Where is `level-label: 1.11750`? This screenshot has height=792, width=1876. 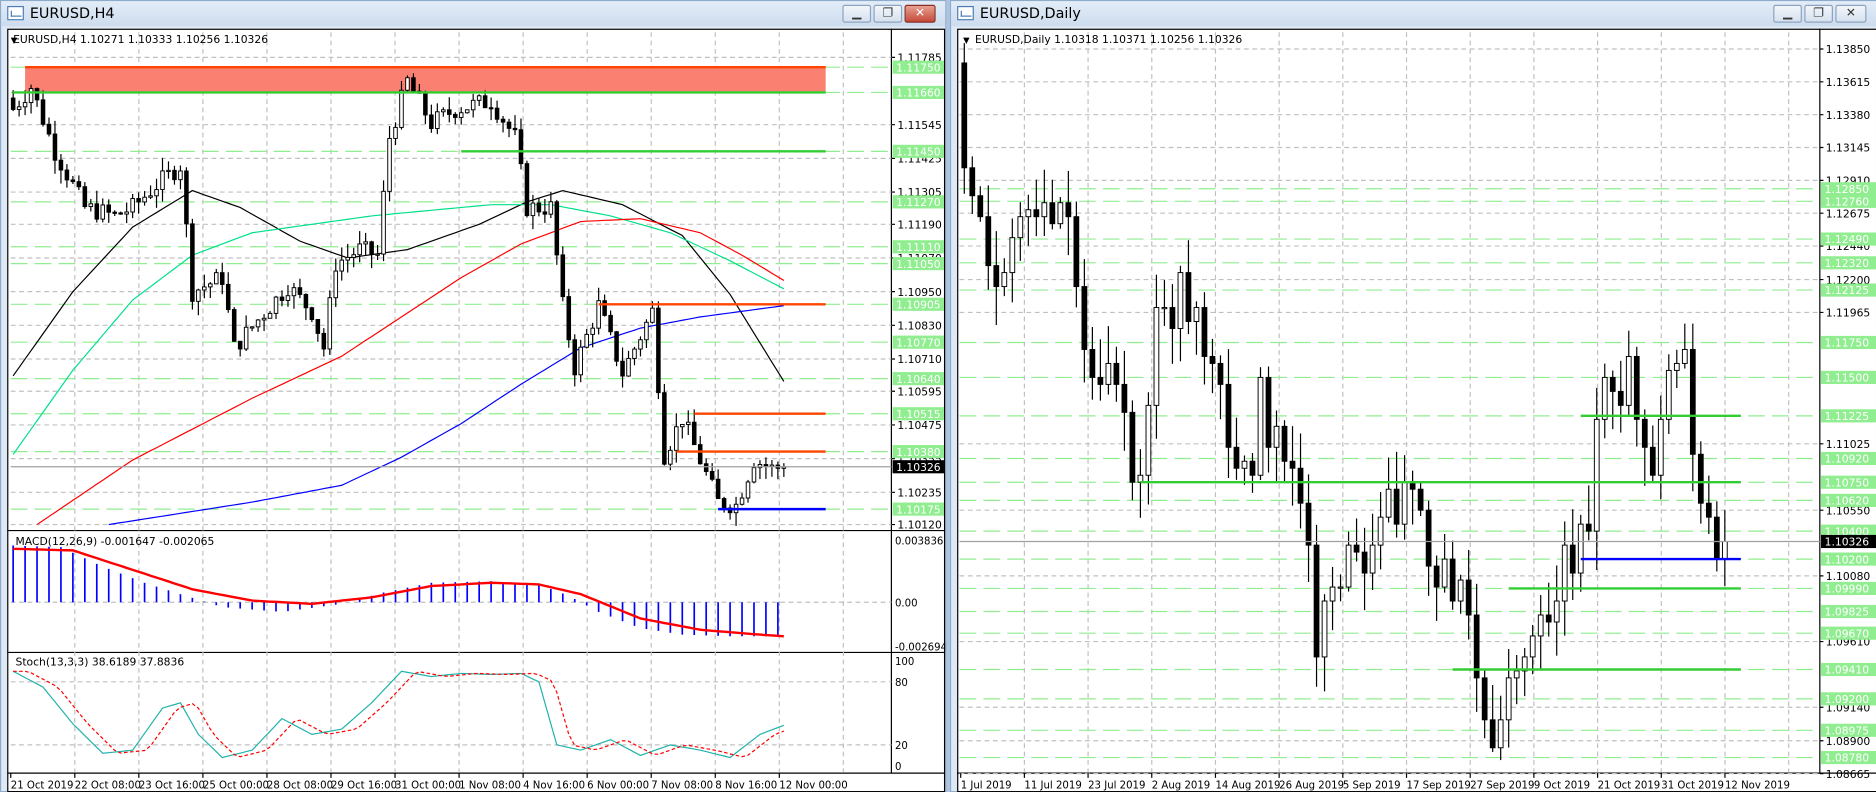 level-label: 1.11750 is located at coordinates (1847, 343).